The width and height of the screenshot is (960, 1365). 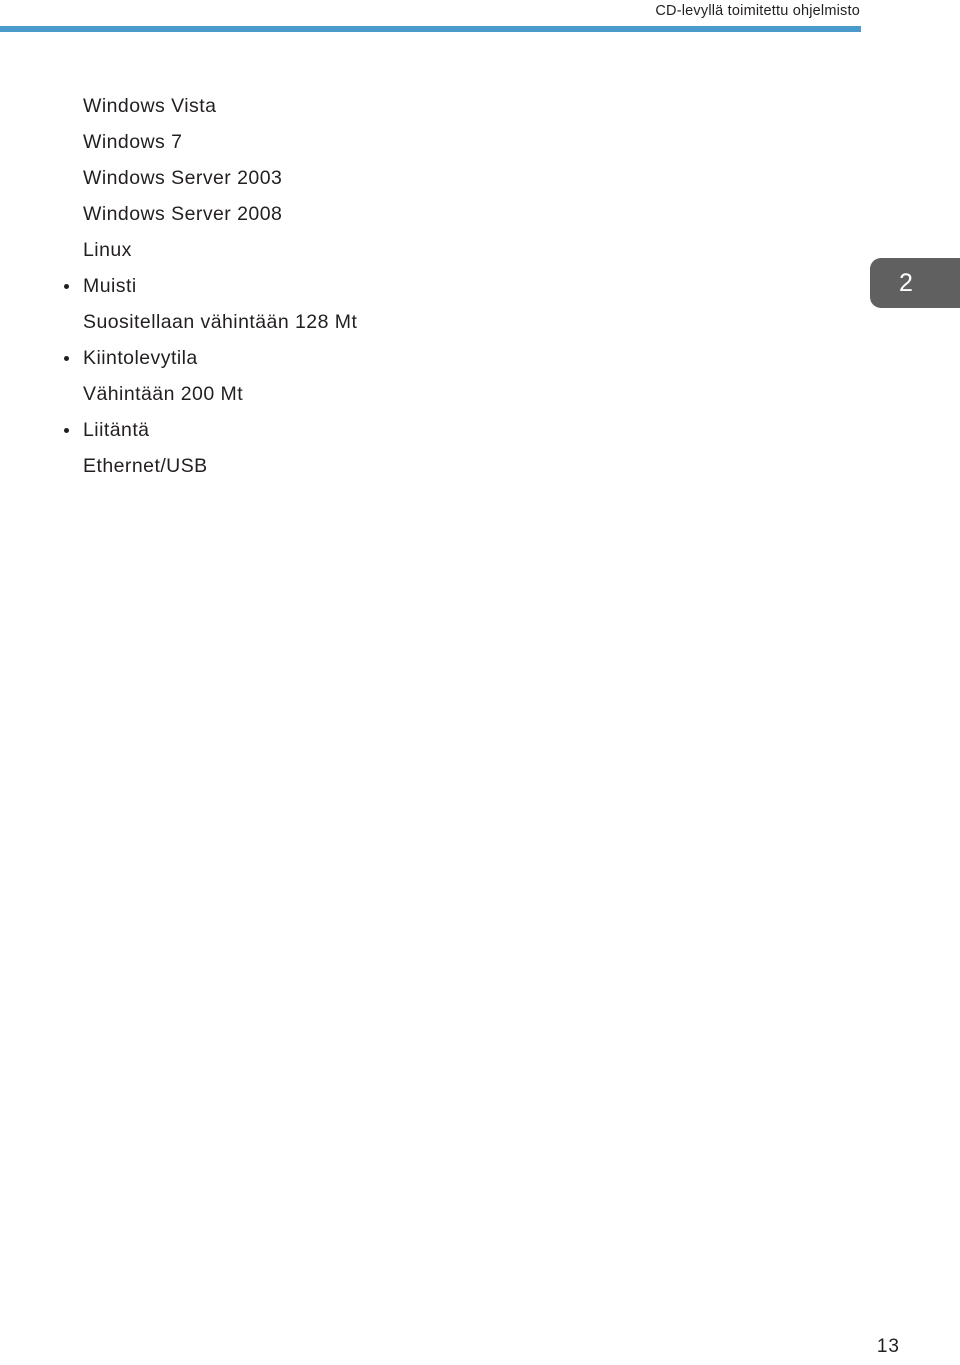 I want to click on spec-line-label: Kiintolevytila, so click(x=140, y=358).